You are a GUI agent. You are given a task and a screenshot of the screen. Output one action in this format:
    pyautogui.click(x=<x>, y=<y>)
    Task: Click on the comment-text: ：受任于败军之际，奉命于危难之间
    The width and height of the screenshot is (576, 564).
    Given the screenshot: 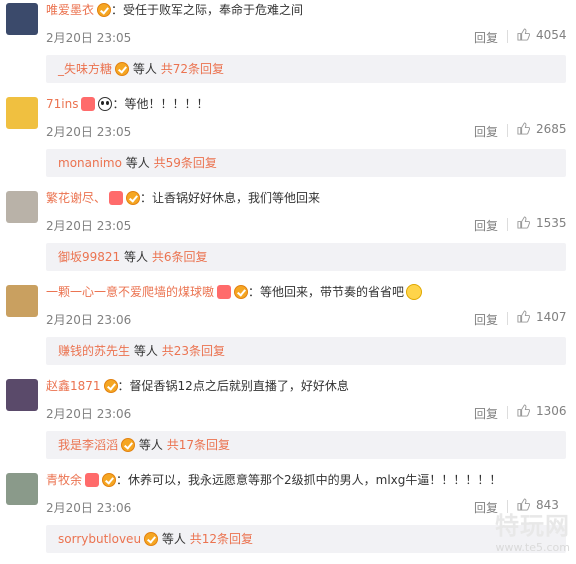 What is the action you would take?
    pyautogui.click(x=207, y=10)
    